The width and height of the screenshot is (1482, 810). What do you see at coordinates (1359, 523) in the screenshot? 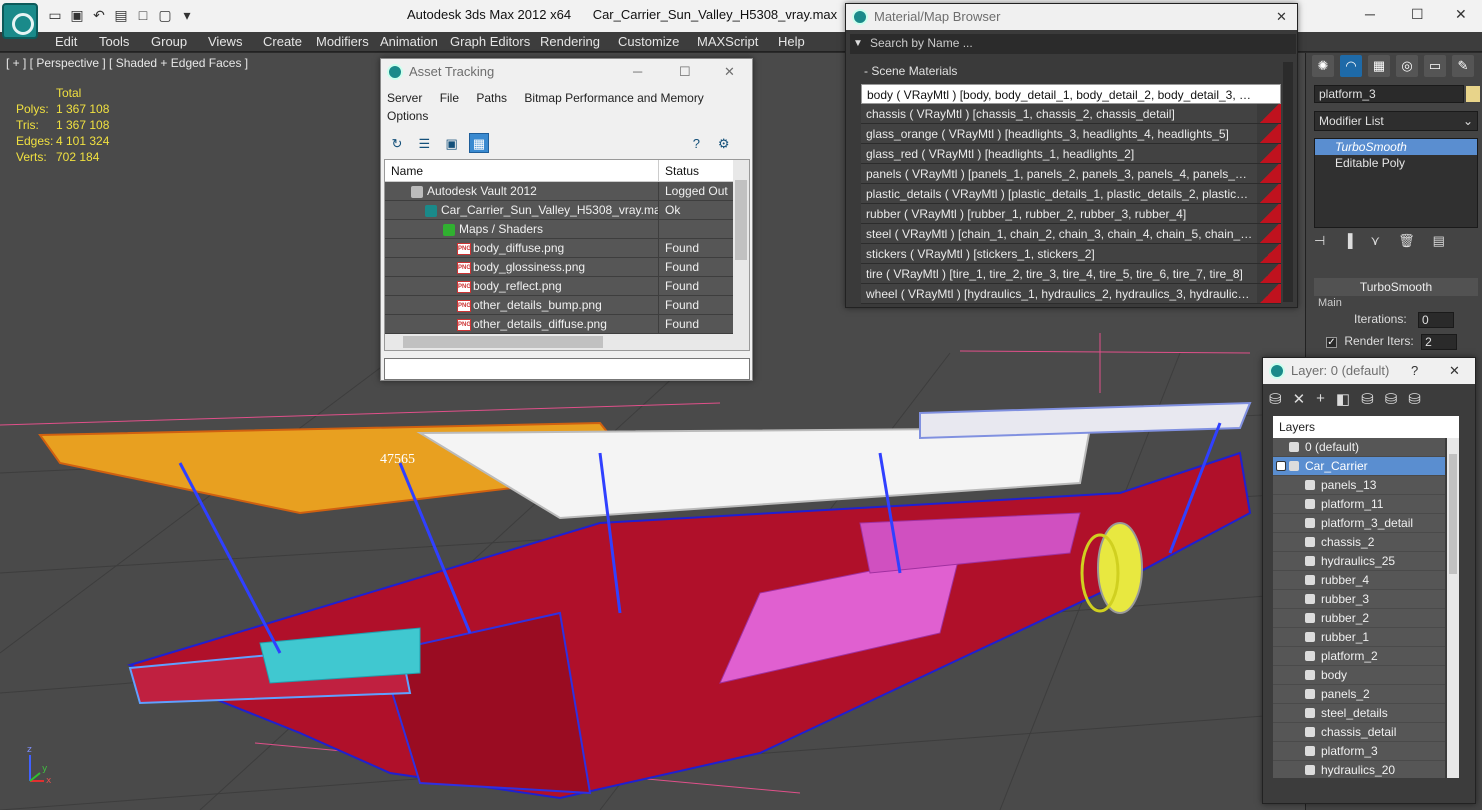
I see `layer-object-item: platform_3_detail` at bounding box center [1359, 523].